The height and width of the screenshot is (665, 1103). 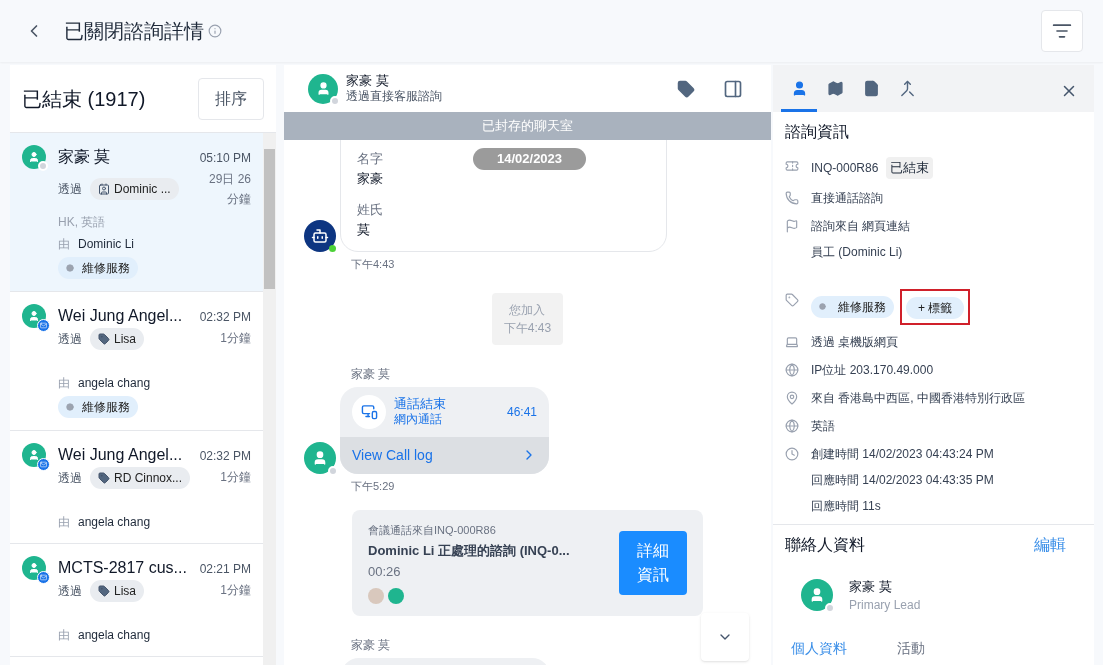 What do you see at coordinates (872, 370) in the screenshot?
I see `detail-text: IP位址 203.170.49.000` at bounding box center [872, 370].